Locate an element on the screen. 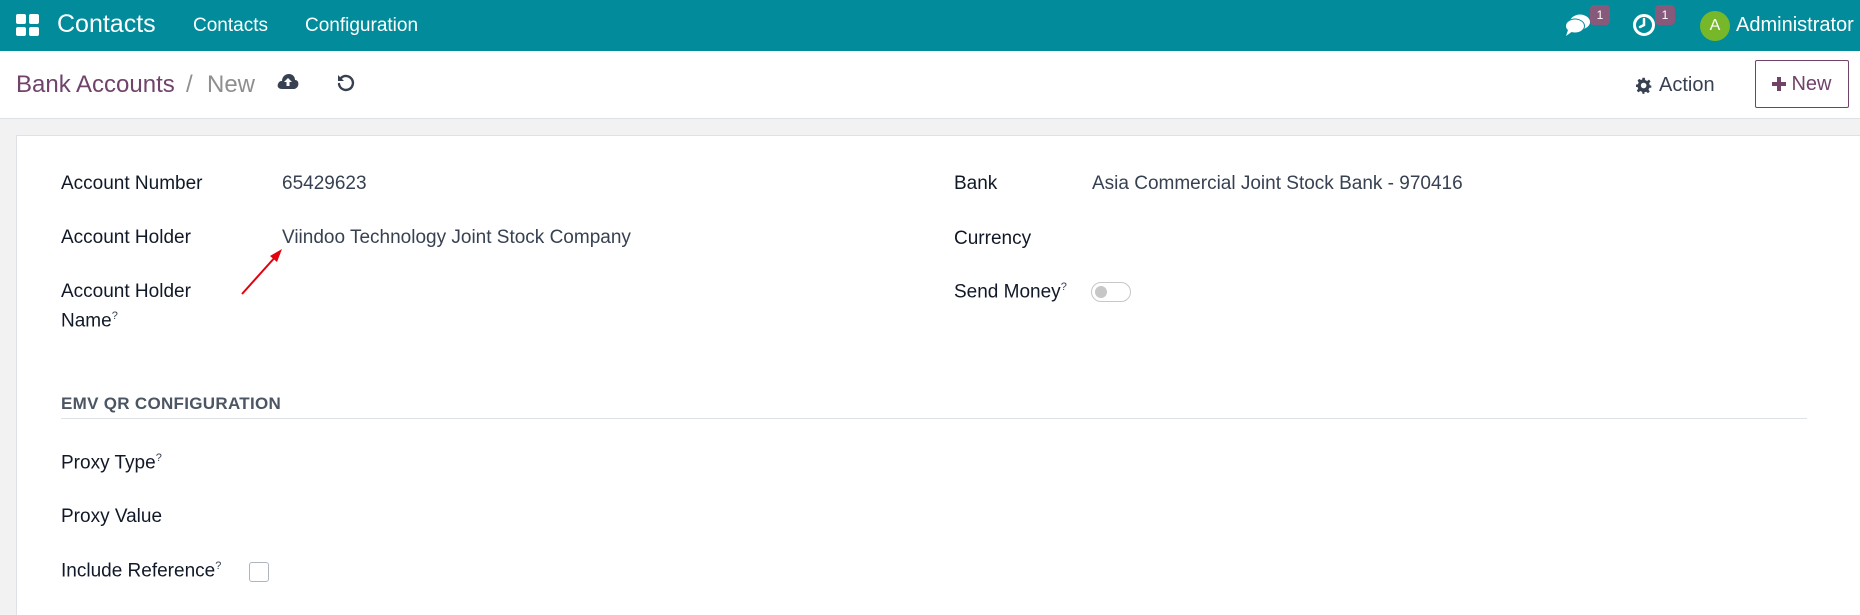 The image size is (1860, 615). bank-label: Bank is located at coordinates (976, 183).